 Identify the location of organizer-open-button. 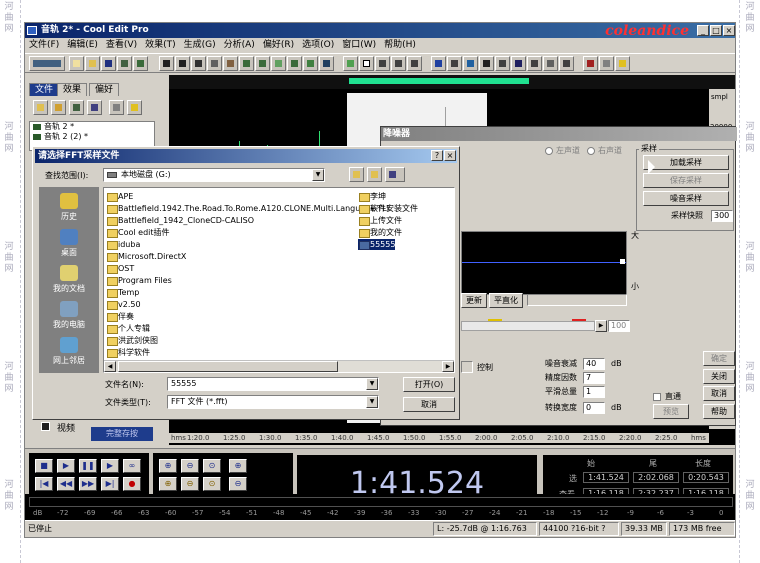
(40, 107).